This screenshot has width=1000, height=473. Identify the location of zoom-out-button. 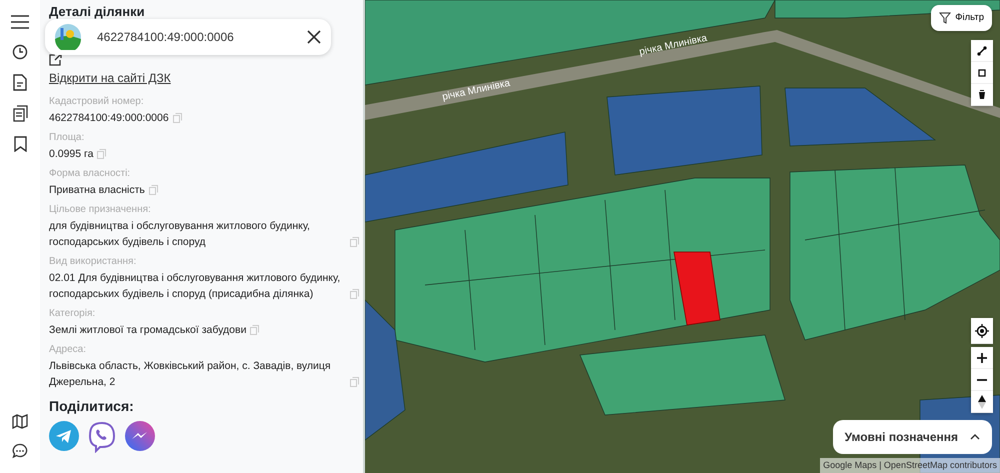
(982, 380).